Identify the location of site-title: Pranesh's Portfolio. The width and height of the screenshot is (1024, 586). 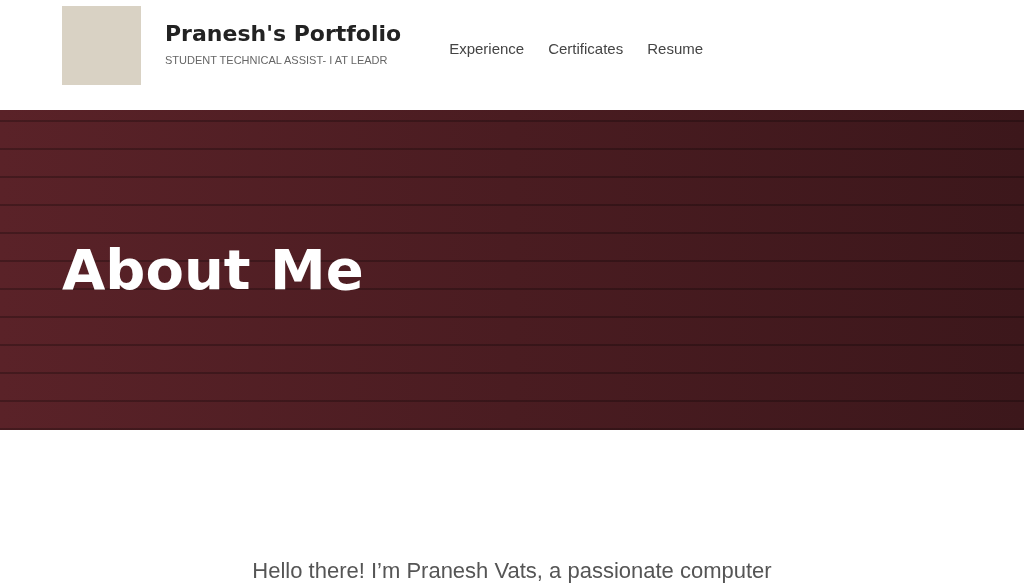
(283, 34).